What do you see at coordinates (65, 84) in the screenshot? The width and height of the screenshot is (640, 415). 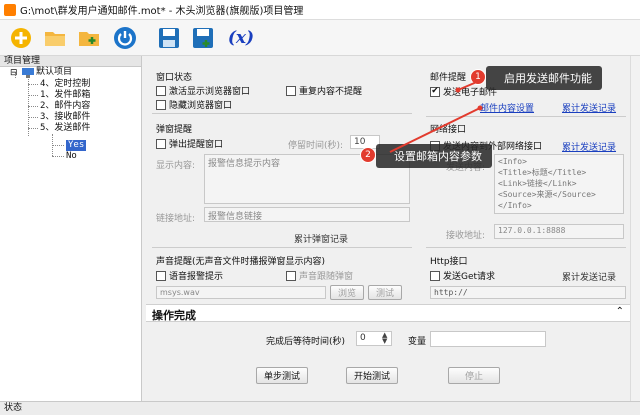 I see `tree-item-schedule: 4、定时控制` at bounding box center [65, 84].